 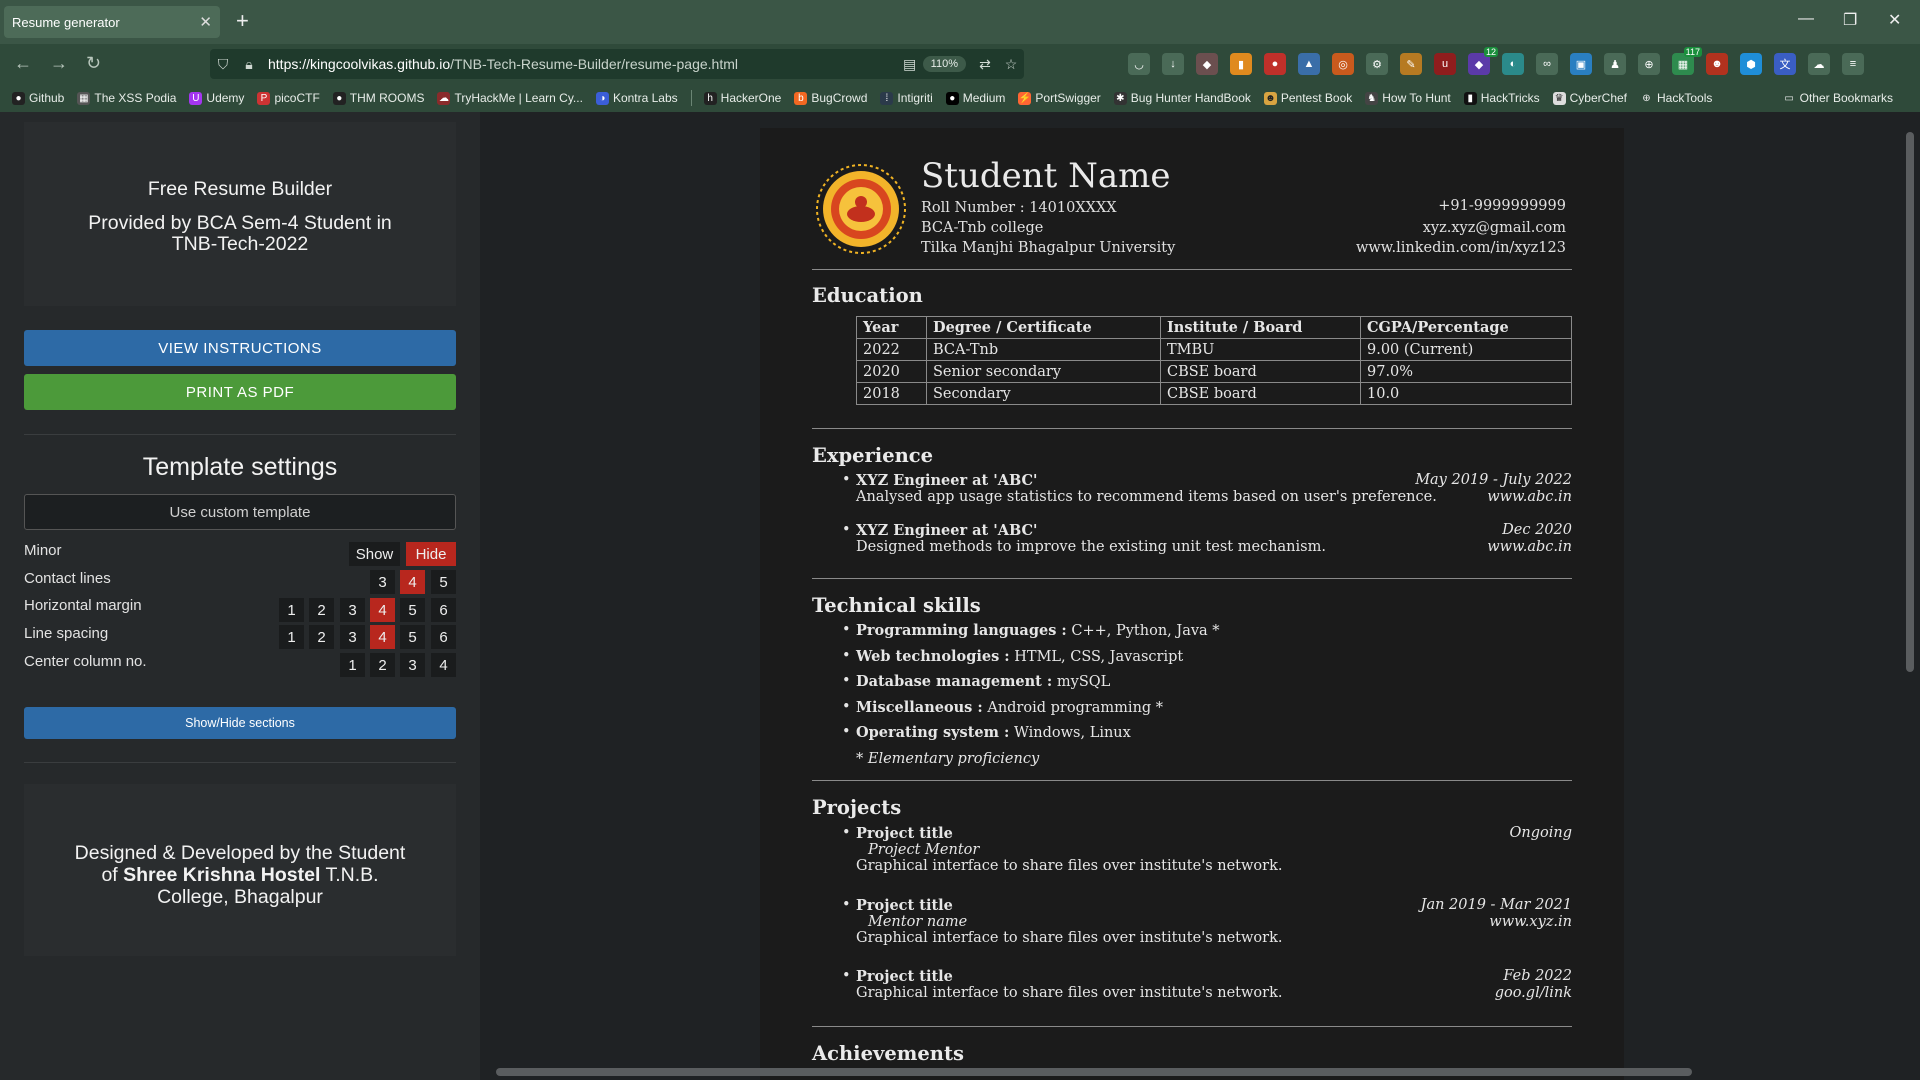 I want to click on line-spacing-option: 3, so click(x=352, y=637).